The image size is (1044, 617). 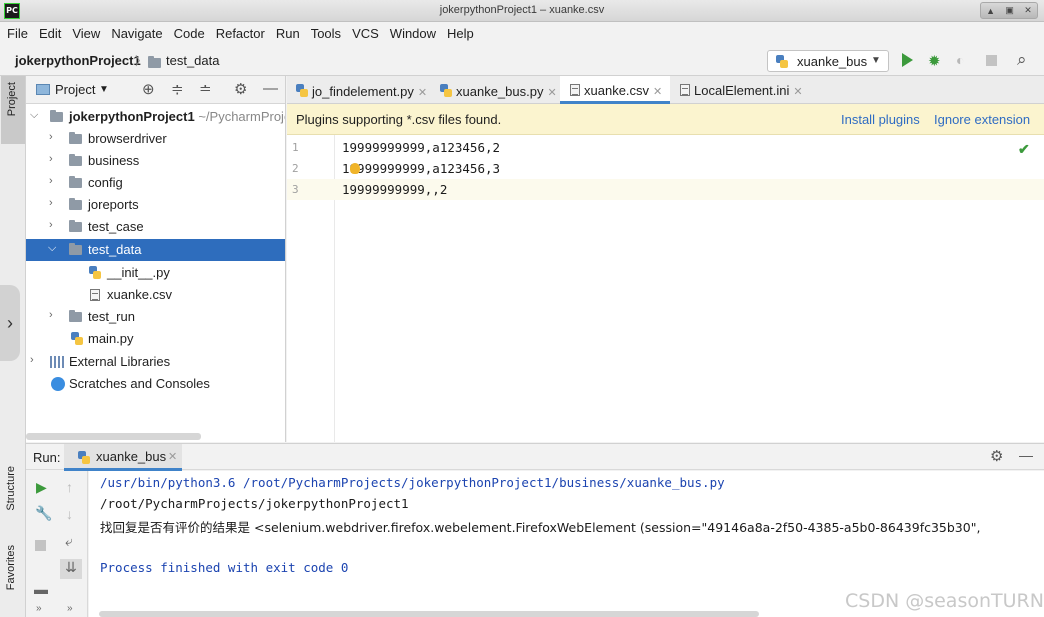 What do you see at coordinates (113, 436) in the screenshot?
I see `project-horizontal-scrollbar` at bounding box center [113, 436].